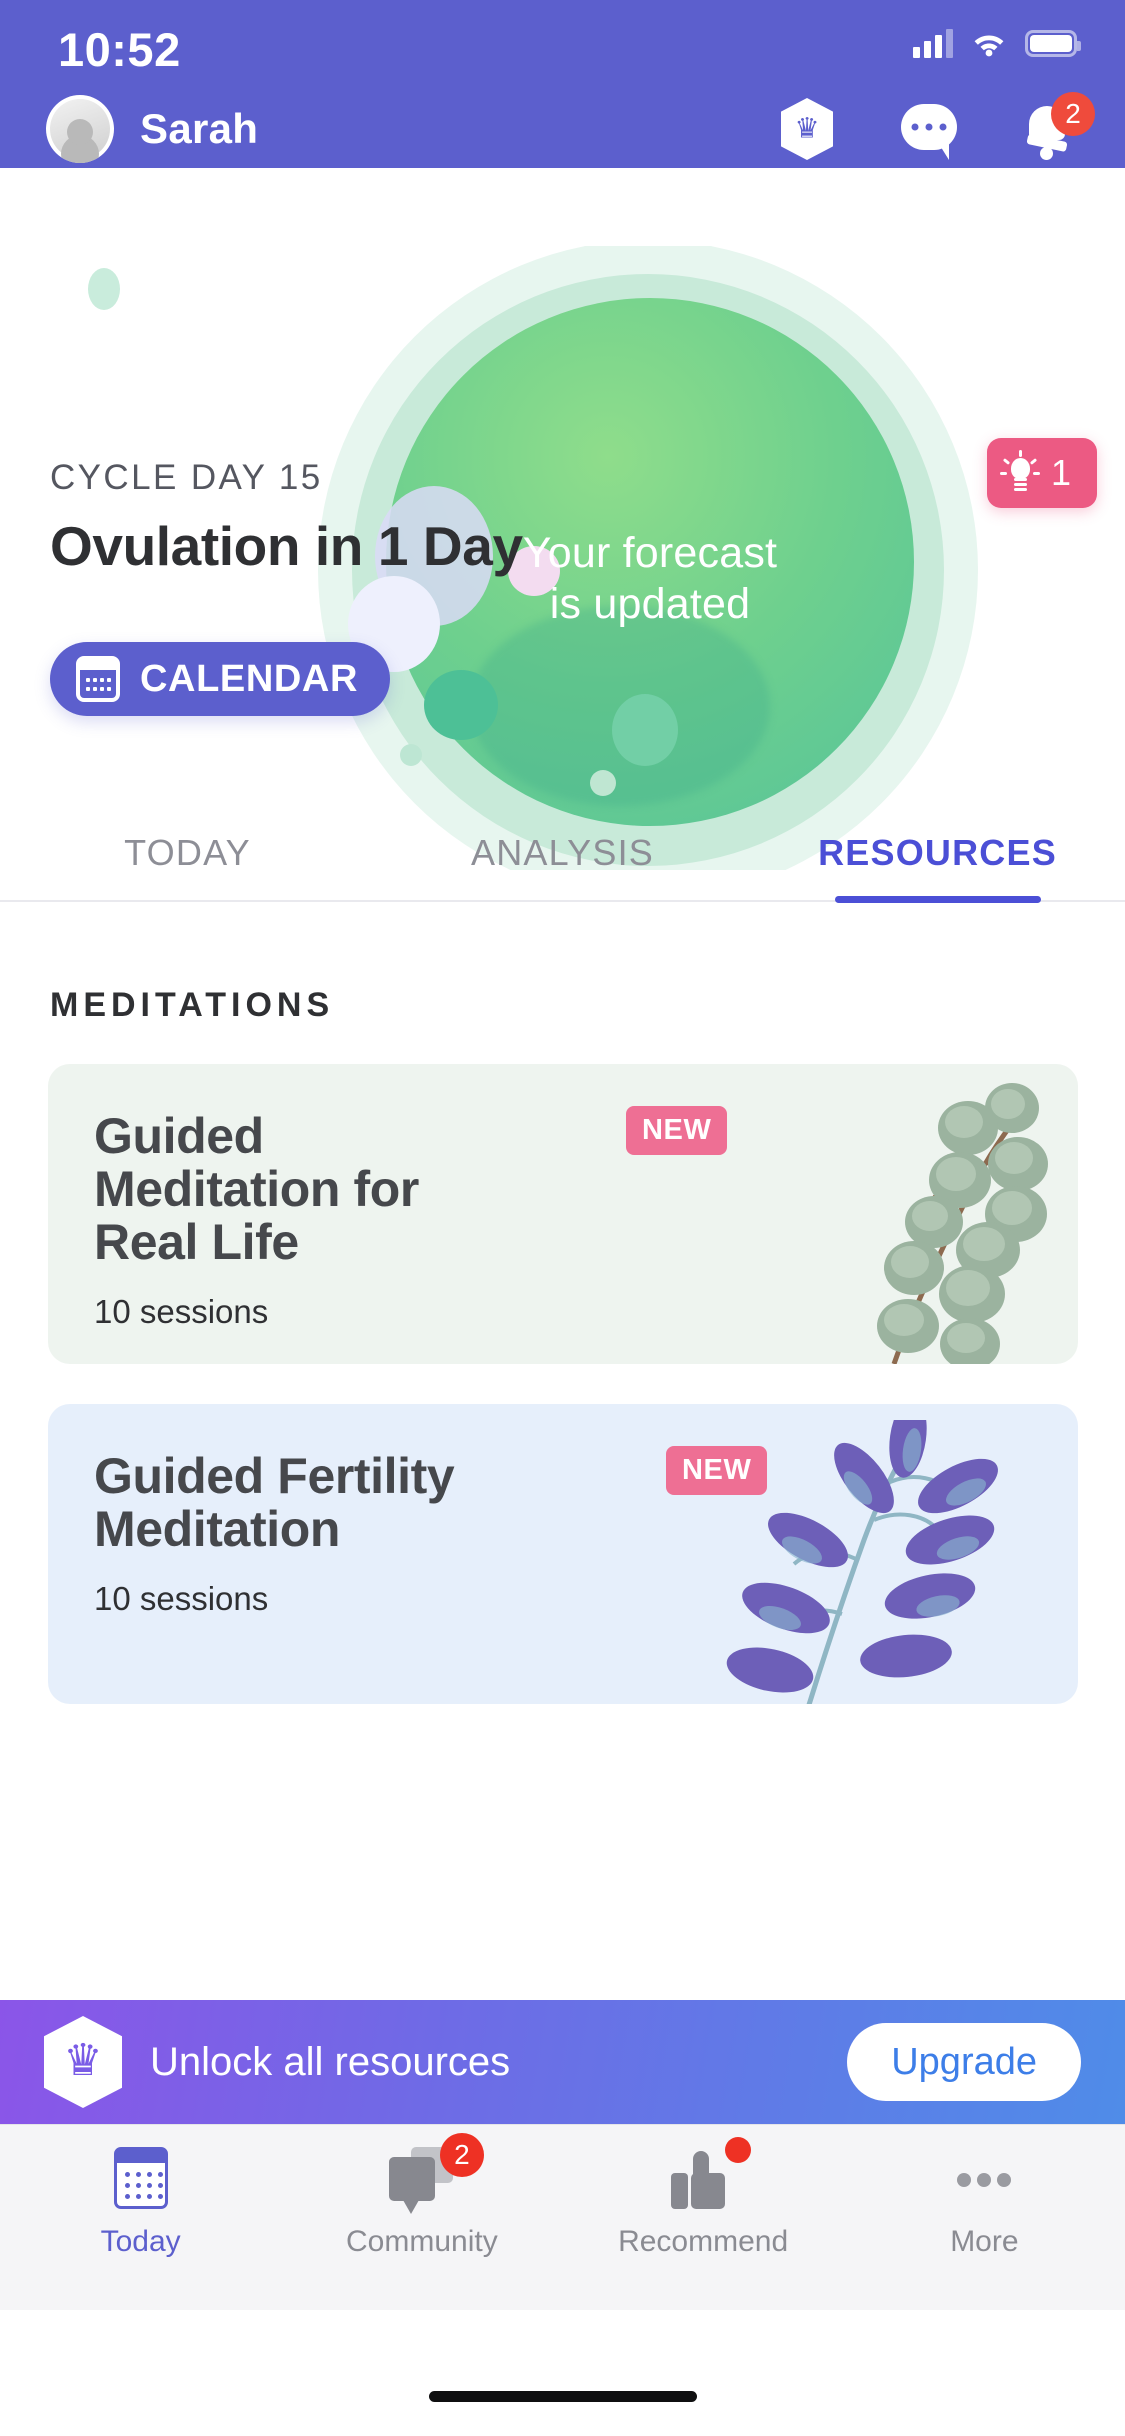 The image size is (1125, 2436). I want to click on nav-item-recommend-label: Recommend, so click(703, 2241).